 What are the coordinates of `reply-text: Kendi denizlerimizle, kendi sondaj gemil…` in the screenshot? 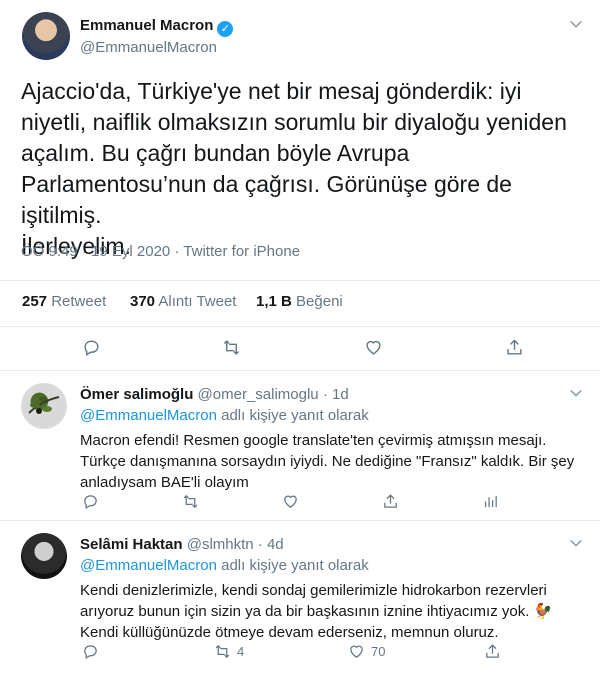 It's located at (316, 611).